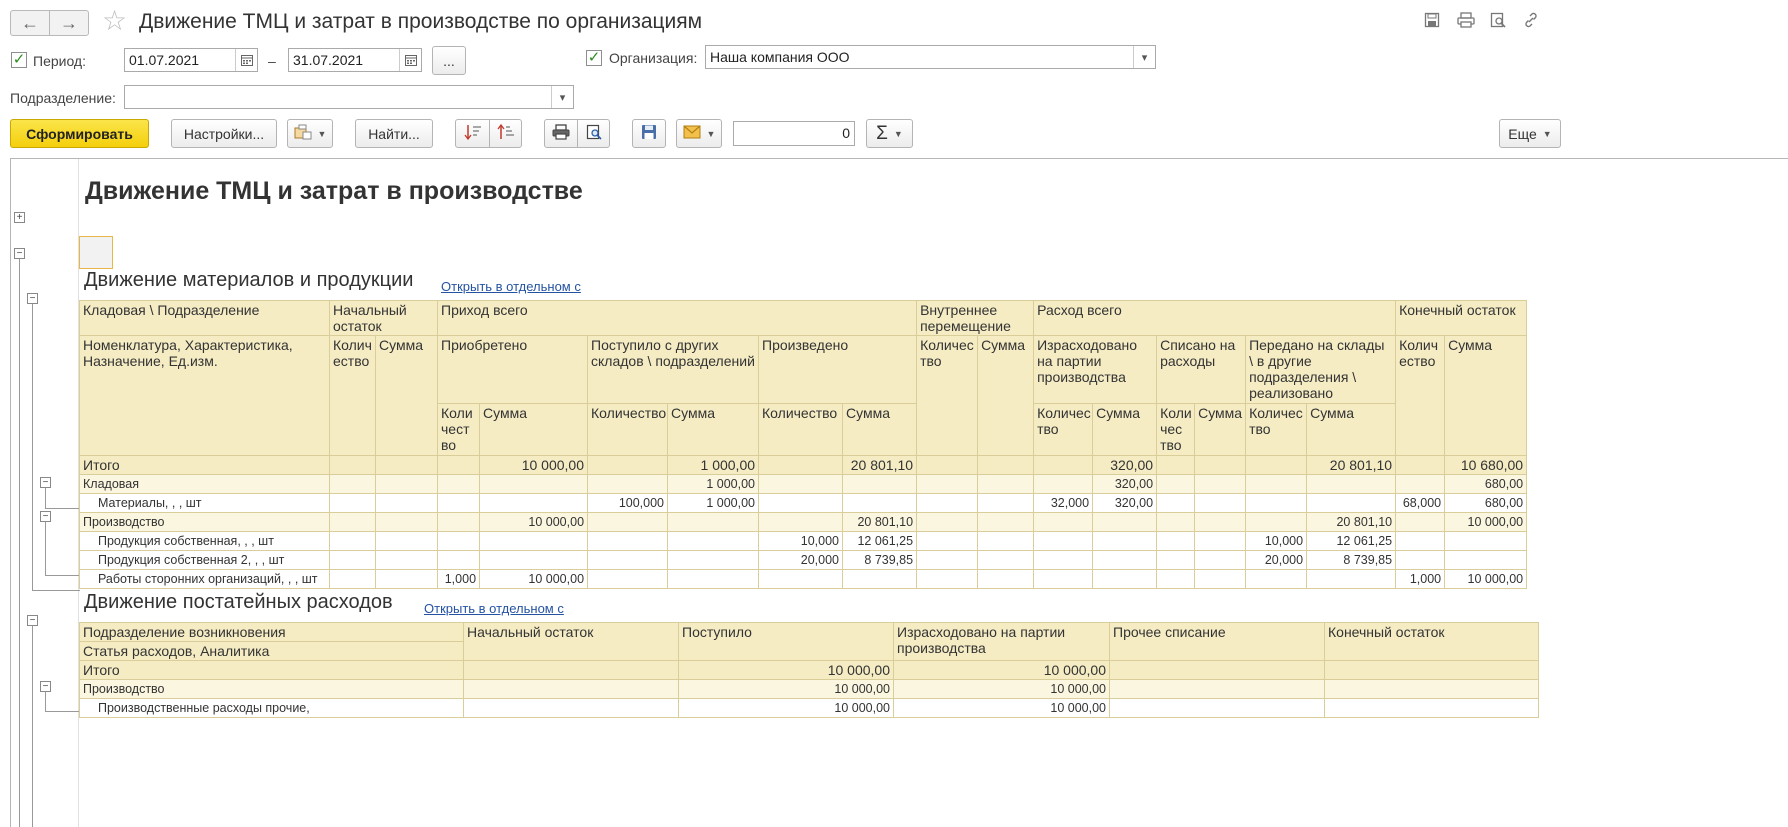 This screenshot has width=1788, height=827. Describe the element at coordinates (204, 579) in the screenshot. I see `row-label: Работы сторонних организаций, , , шт` at that location.